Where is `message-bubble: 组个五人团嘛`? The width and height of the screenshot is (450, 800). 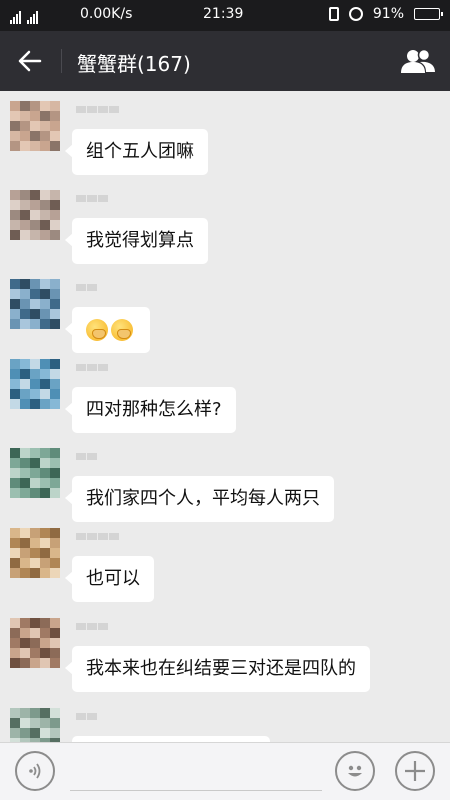 message-bubble: 组个五人团嘛 is located at coordinates (136, 152).